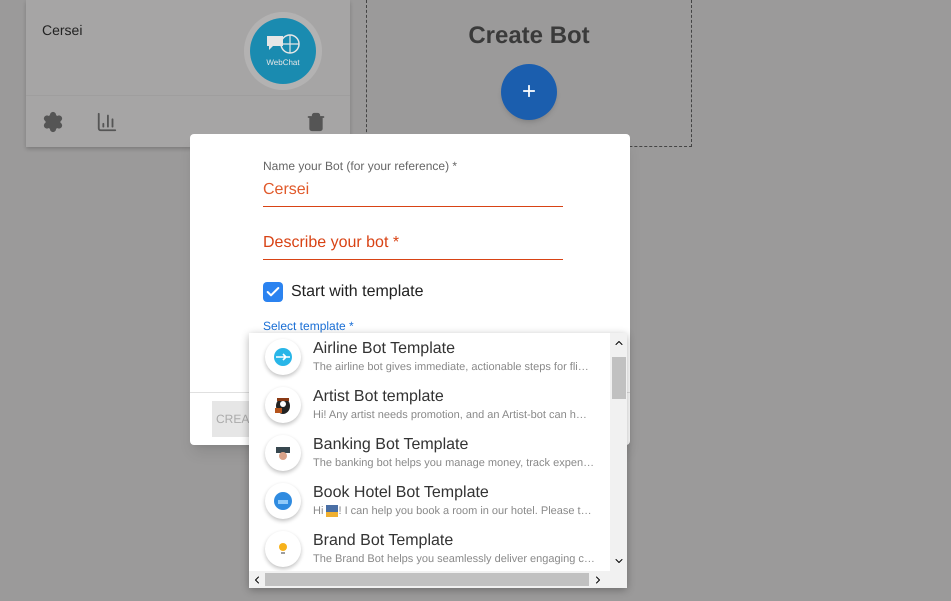 The image size is (951, 601). I want to click on template-title: Banking Bot Template, so click(391, 444).